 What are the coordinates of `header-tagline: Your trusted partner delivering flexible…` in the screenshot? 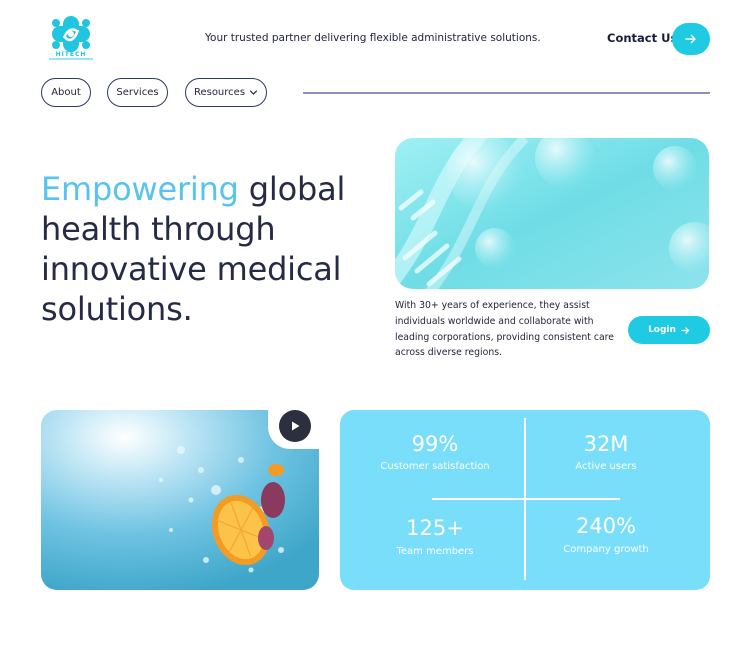 It's located at (373, 38).